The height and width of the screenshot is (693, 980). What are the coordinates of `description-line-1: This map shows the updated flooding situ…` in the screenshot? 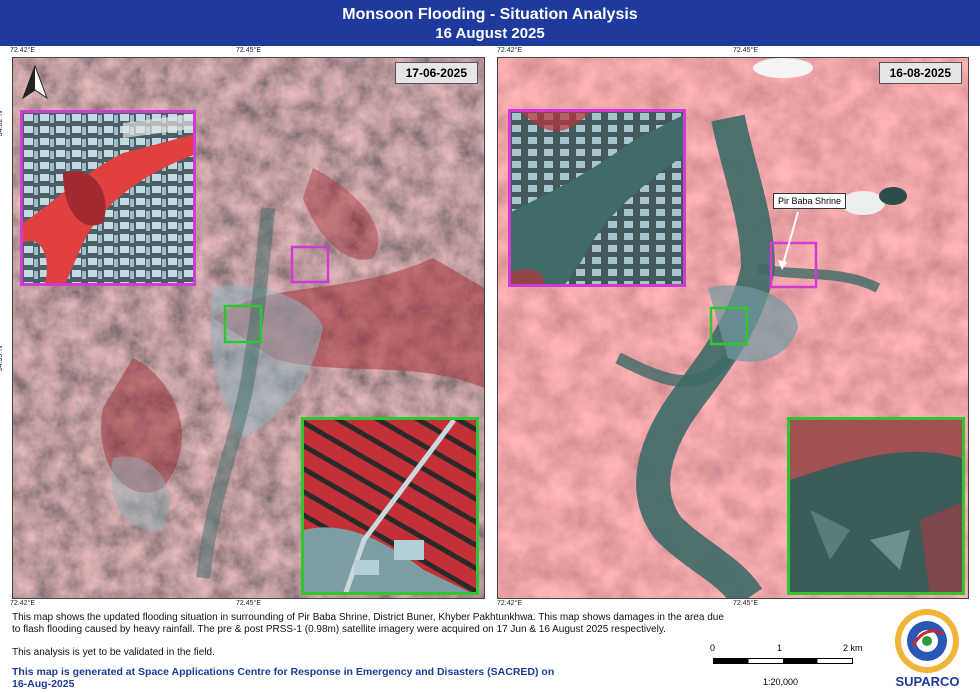 It's located at (368, 617).